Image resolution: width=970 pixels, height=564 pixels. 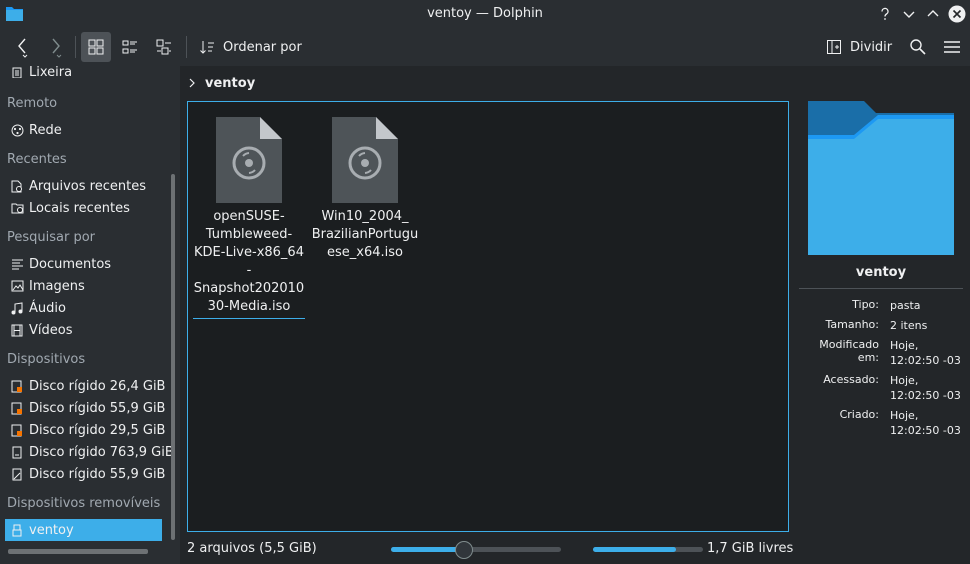 I want to click on icons-view-icon, so click(x=96, y=47).